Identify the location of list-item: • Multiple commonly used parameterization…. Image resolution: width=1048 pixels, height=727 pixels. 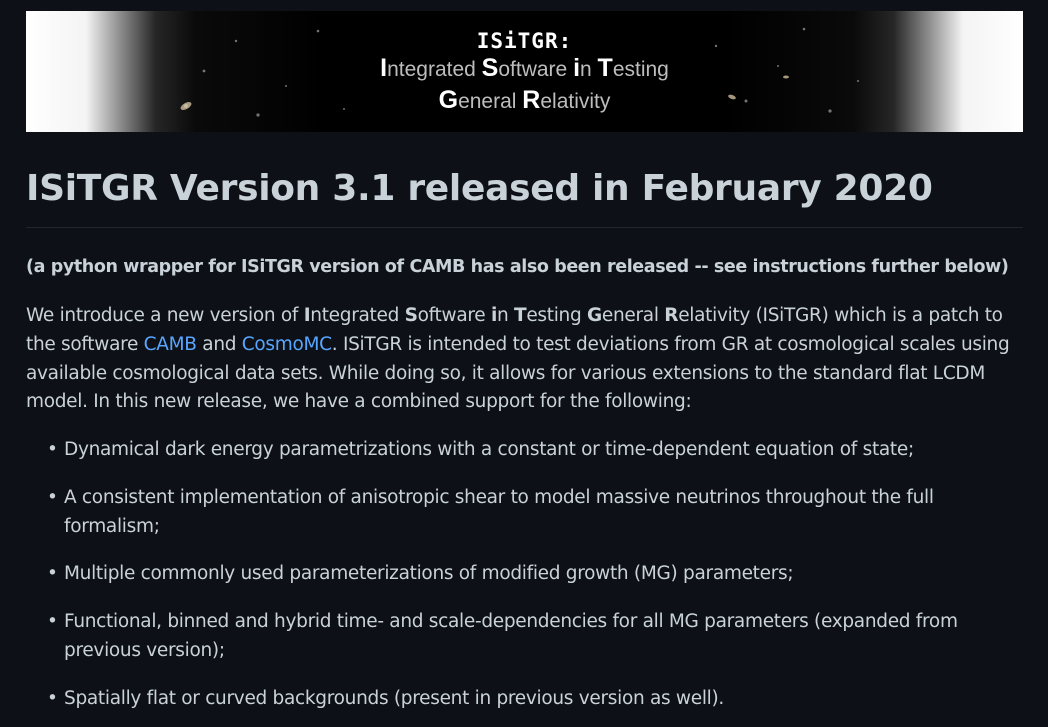
(534, 574).